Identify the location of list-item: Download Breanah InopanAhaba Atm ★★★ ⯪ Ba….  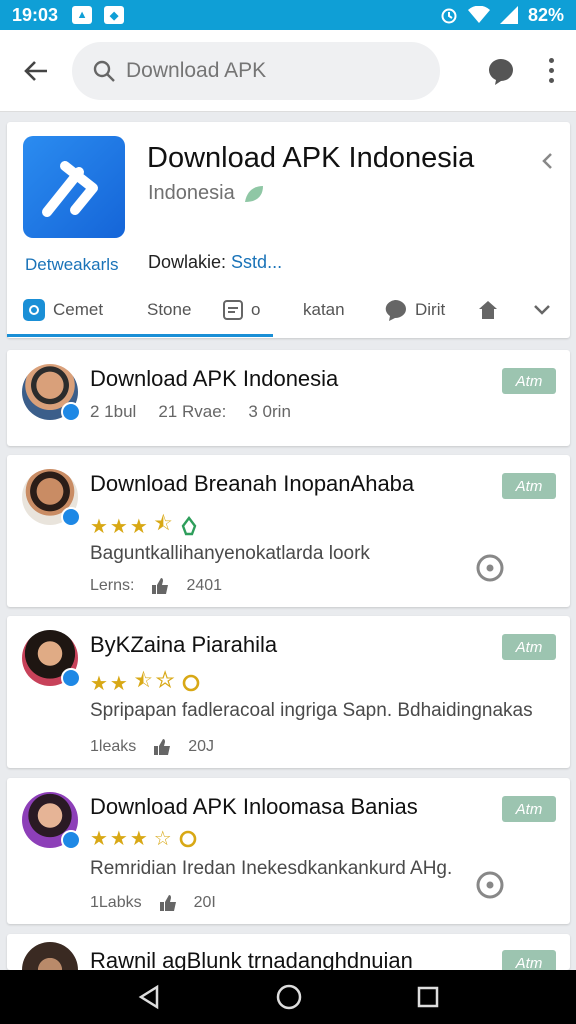
(288, 531).